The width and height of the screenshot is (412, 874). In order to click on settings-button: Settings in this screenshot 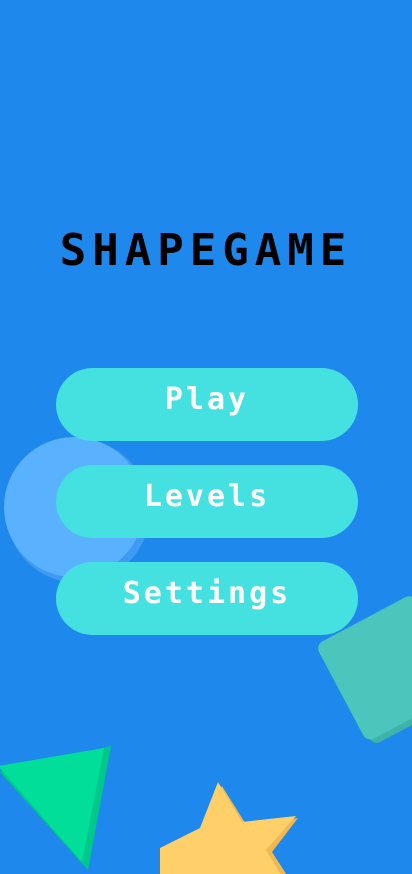, I will do `click(207, 598)`.